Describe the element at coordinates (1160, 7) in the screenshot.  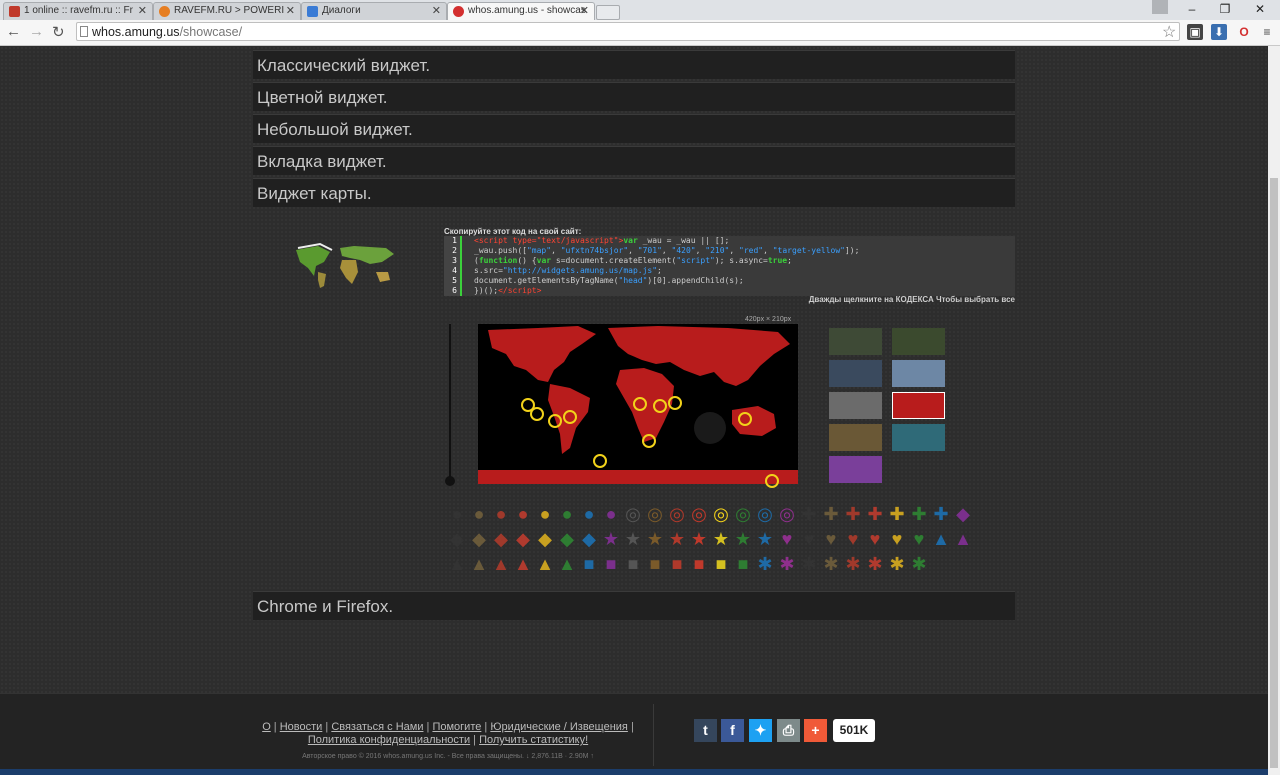
I see `user-profile-icon` at that location.